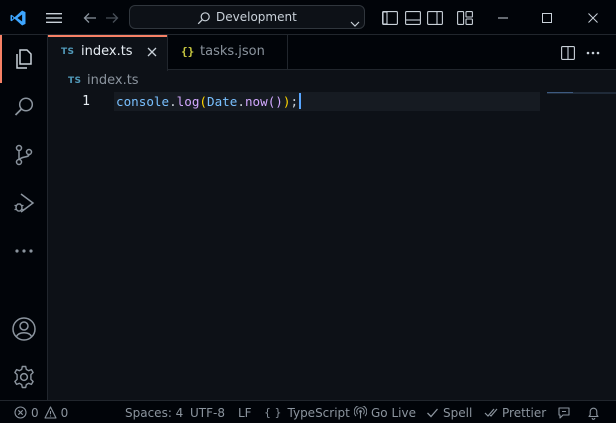 The height and width of the screenshot is (423, 616). I want to click on prettier-button: Prettier, so click(515, 412).